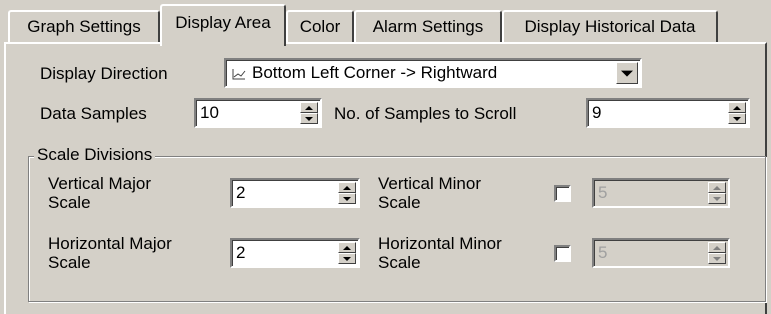  What do you see at coordinates (320, 27) in the screenshot?
I see `tab-color: Color` at bounding box center [320, 27].